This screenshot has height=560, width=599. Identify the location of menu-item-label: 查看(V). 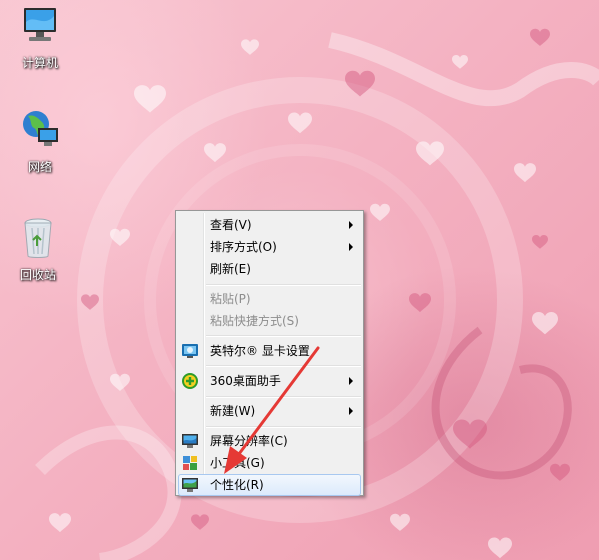
(231, 225).